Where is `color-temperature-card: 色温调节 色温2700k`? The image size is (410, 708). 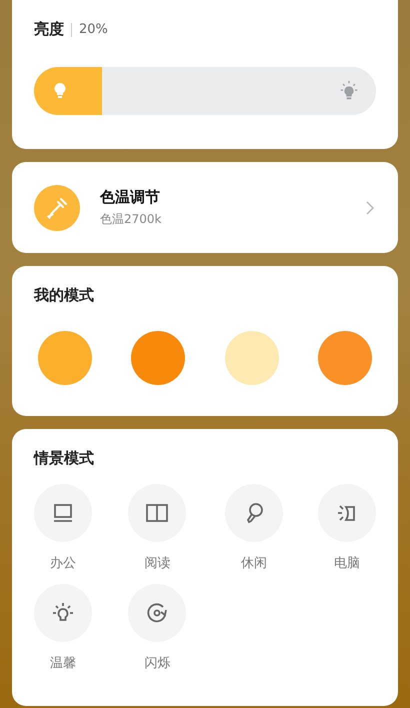
color-temperature-card: 色温调节 色温2700k is located at coordinates (205, 207).